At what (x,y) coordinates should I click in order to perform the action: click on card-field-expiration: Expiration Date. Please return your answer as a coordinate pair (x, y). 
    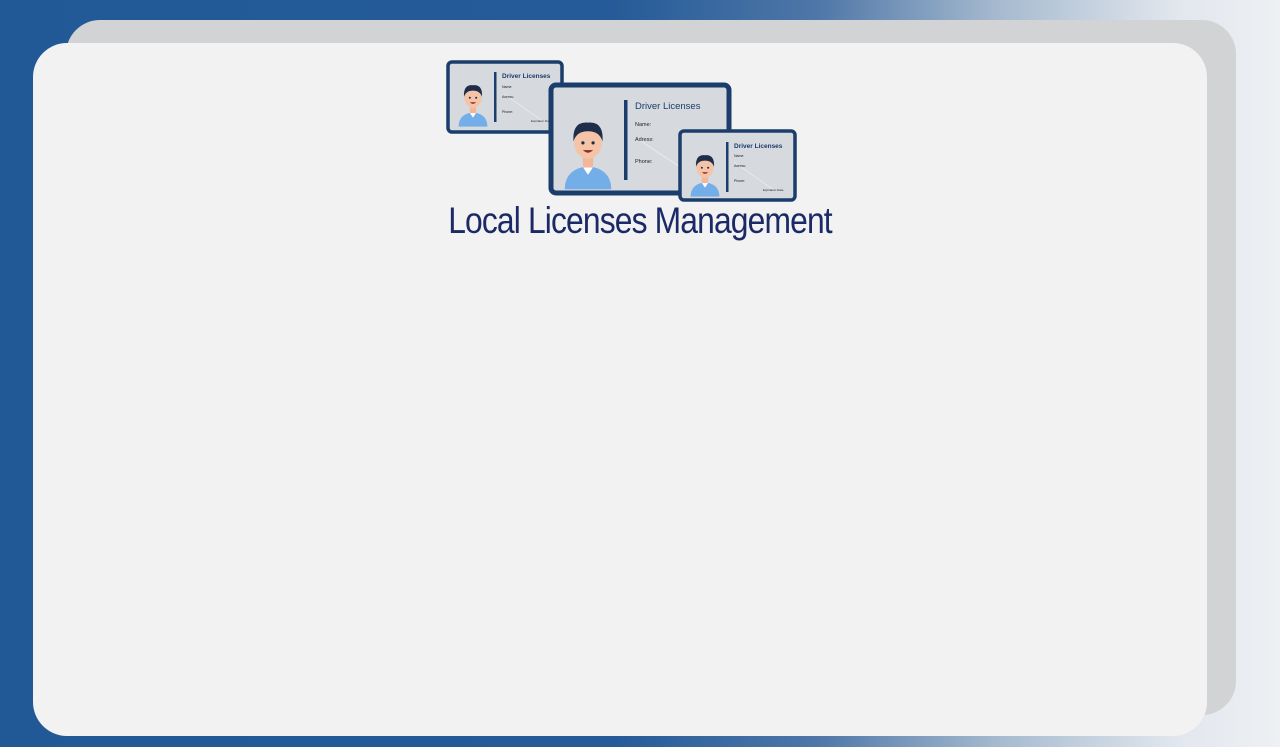
    Looking at the image, I should click on (773, 190).